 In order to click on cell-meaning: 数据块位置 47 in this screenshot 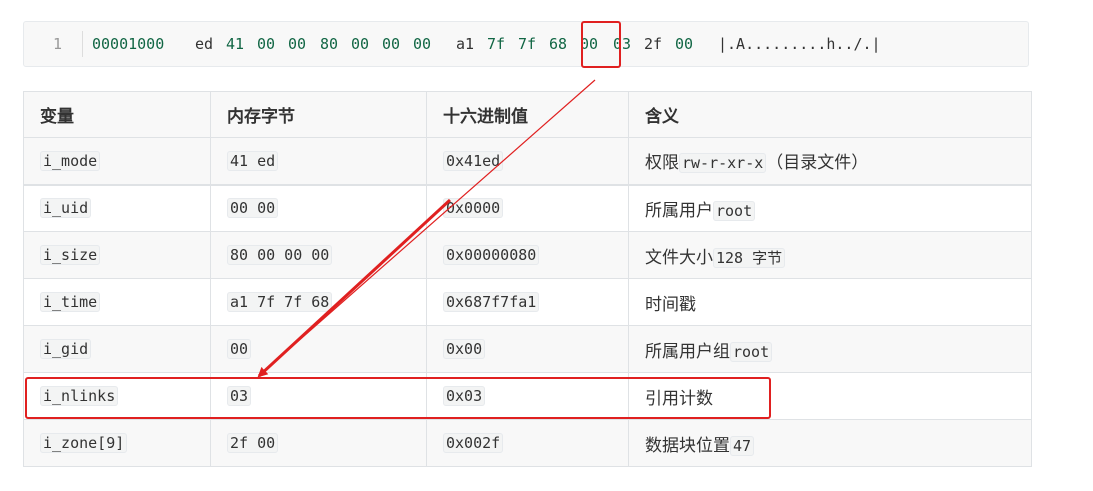, I will do `click(830, 443)`.